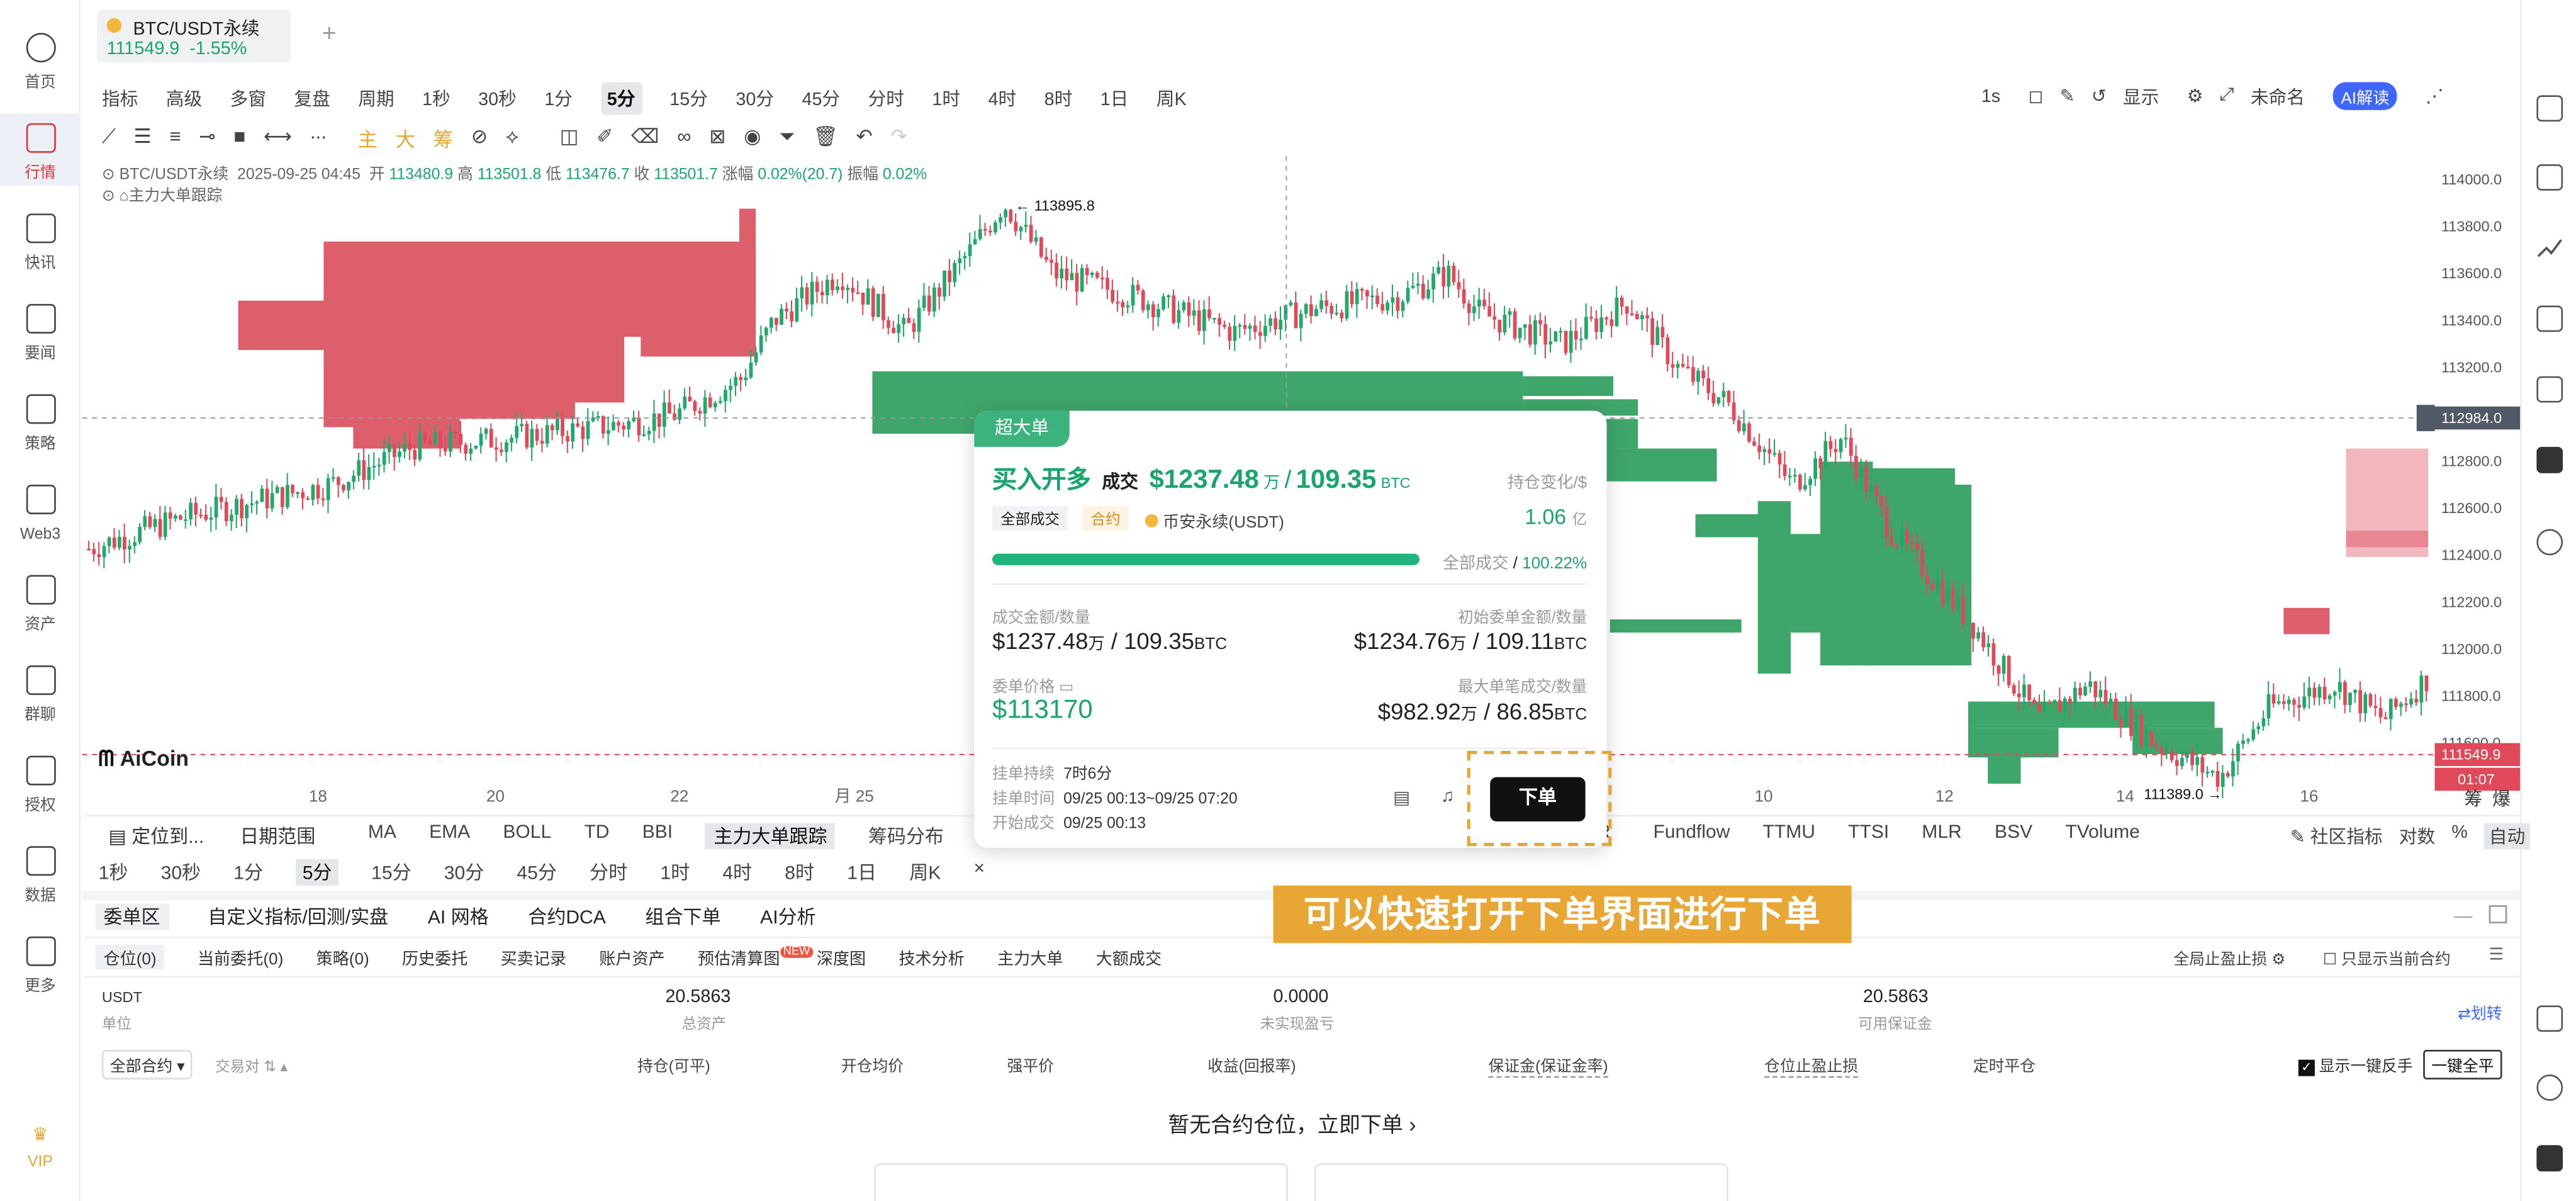 This screenshot has width=2576, height=1201. Describe the element at coordinates (899, 138) in the screenshot. I see `redo-icon: ↷` at that location.